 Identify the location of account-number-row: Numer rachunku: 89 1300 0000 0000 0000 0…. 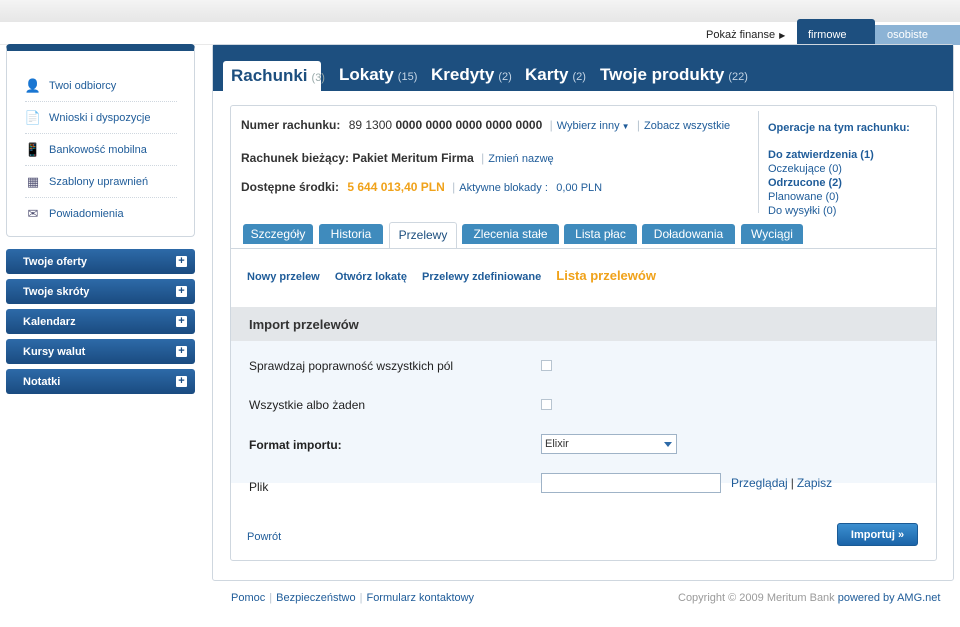
(486, 125).